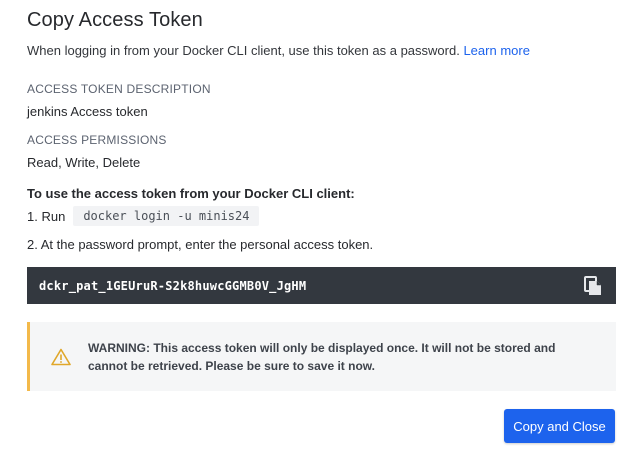 Image resolution: width=624 pixels, height=453 pixels. What do you see at coordinates (119, 89) in the screenshot?
I see `description-label: ACCESS TOKEN DESCRIPTION` at bounding box center [119, 89].